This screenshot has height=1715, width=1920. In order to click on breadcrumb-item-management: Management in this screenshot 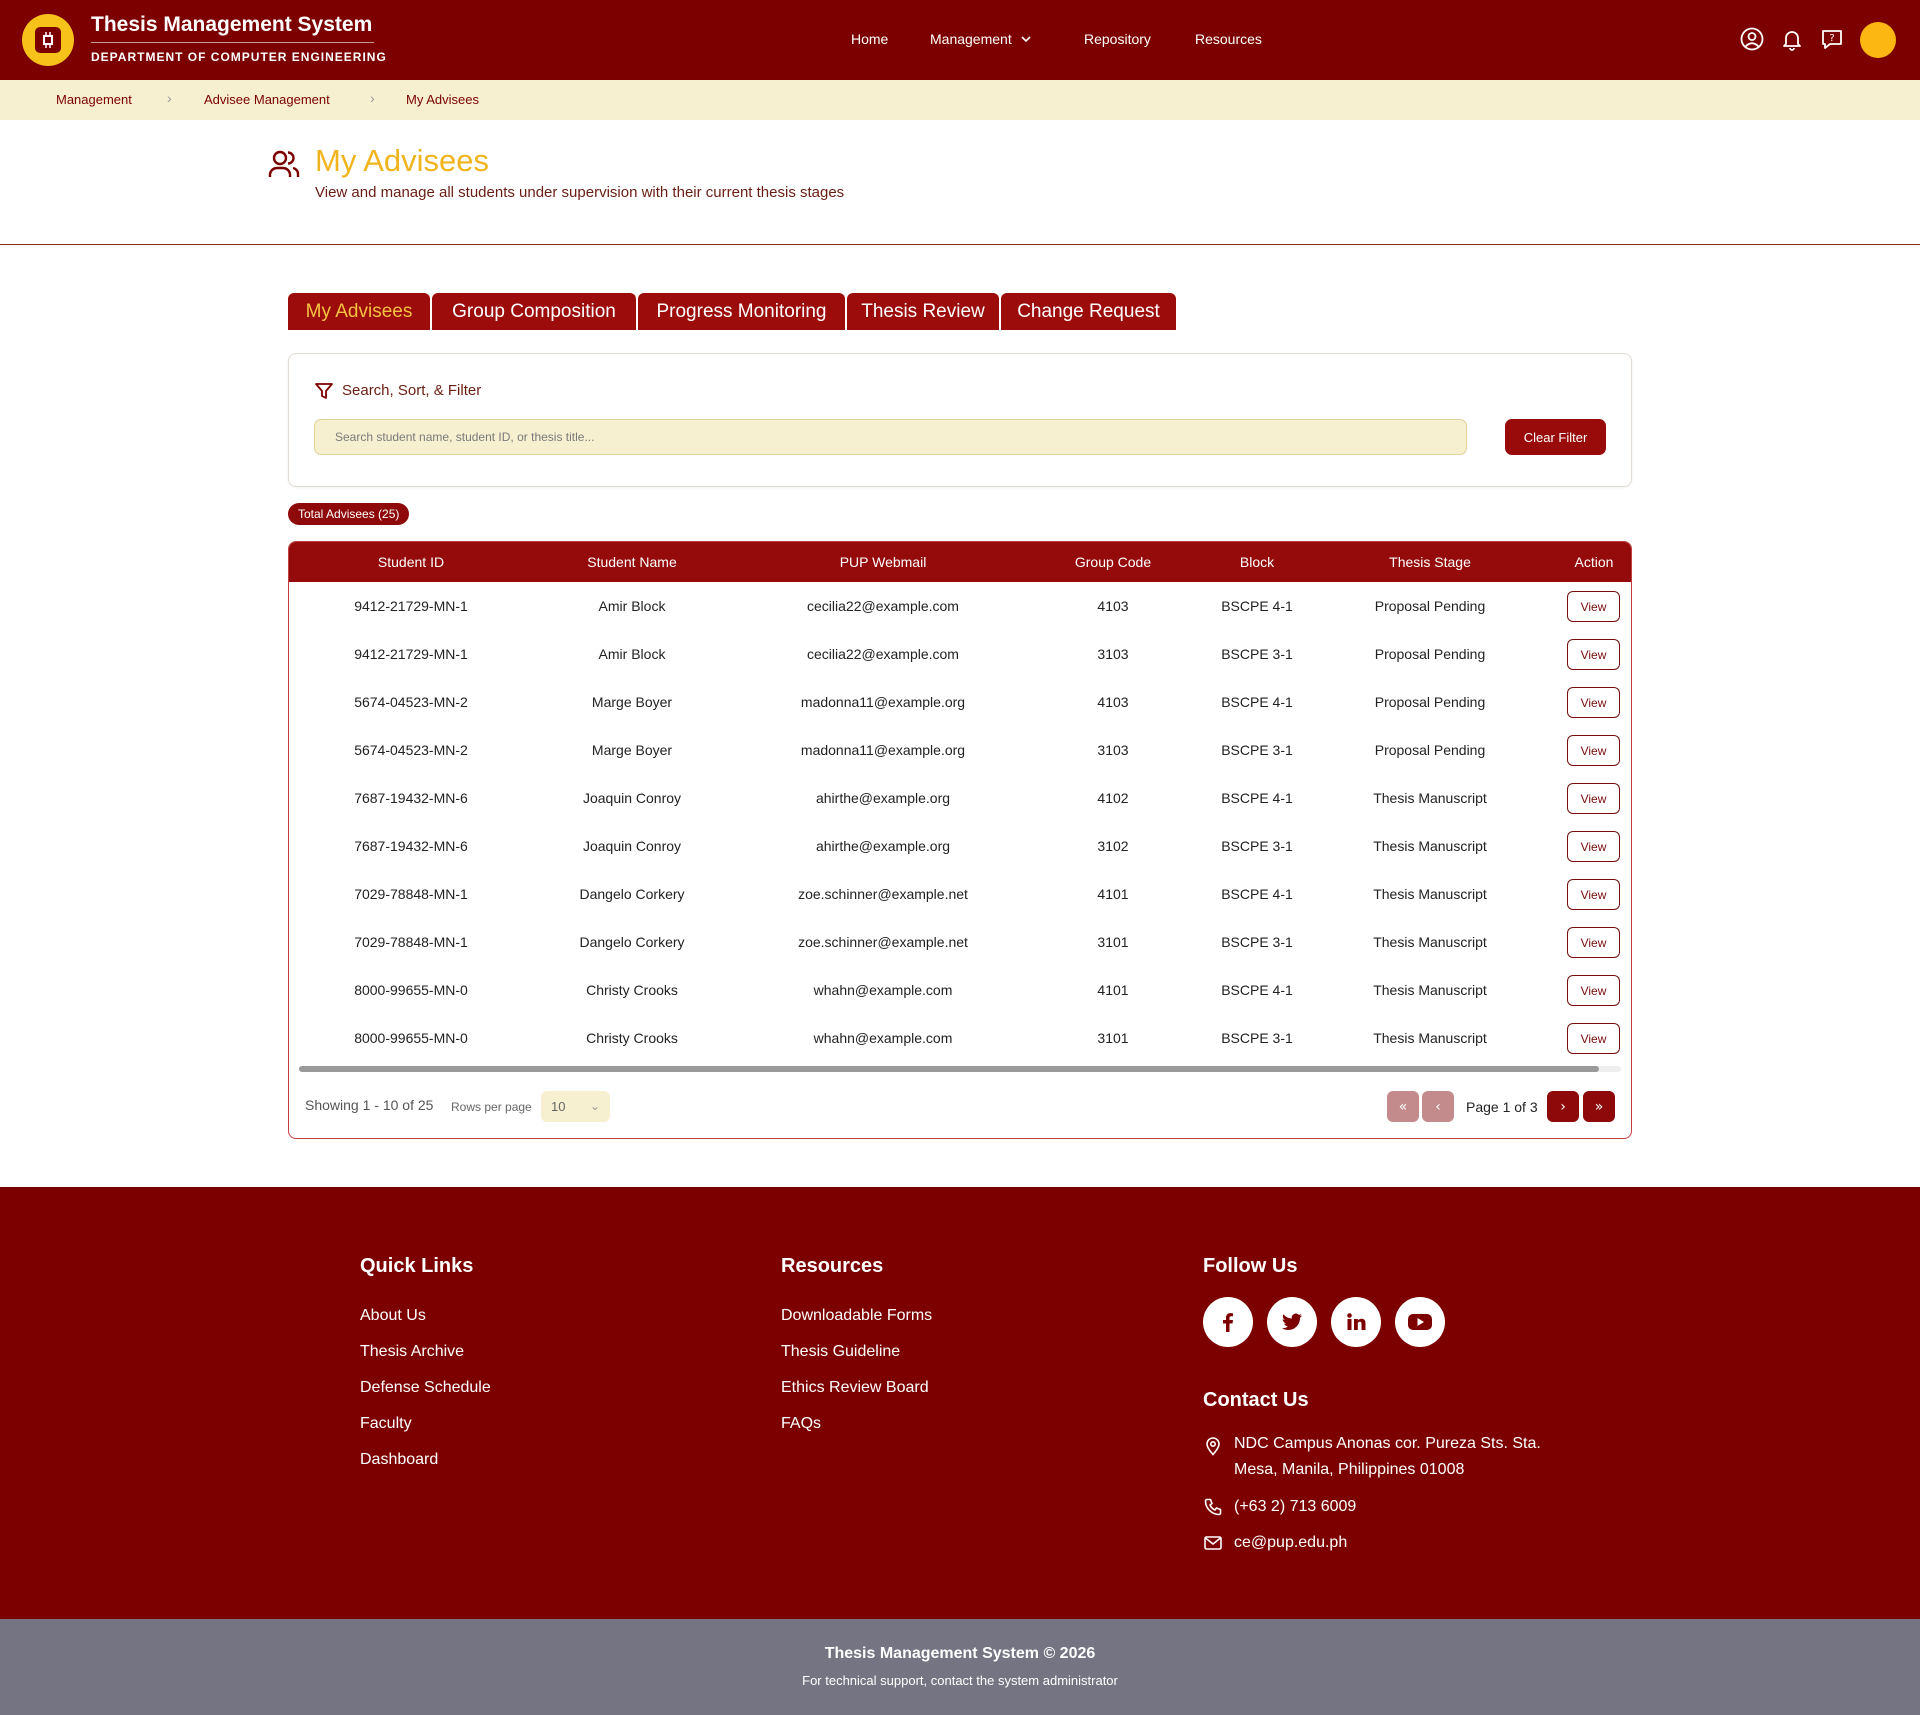, I will do `click(94, 99)`.